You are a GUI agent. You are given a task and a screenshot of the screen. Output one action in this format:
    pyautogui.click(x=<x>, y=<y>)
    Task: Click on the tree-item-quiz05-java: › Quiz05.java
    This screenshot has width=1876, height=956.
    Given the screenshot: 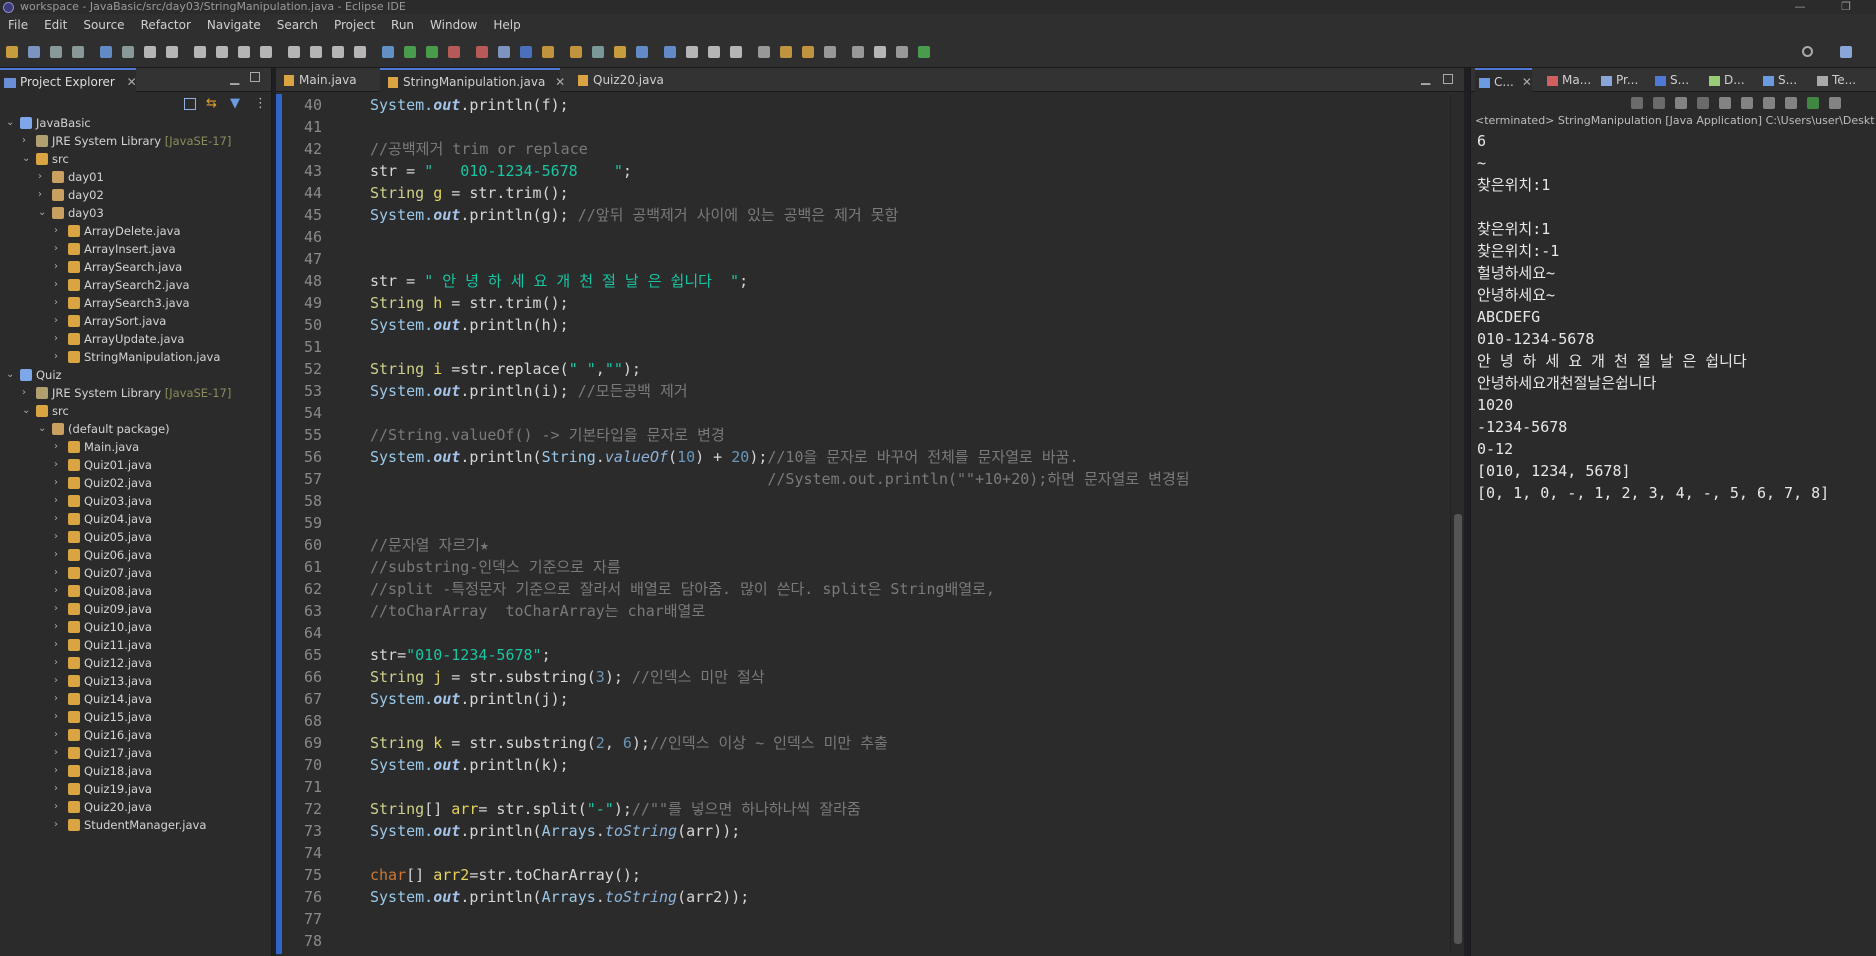 What is the action you would take?
    pyautogui.click(x=135, y=537)
    